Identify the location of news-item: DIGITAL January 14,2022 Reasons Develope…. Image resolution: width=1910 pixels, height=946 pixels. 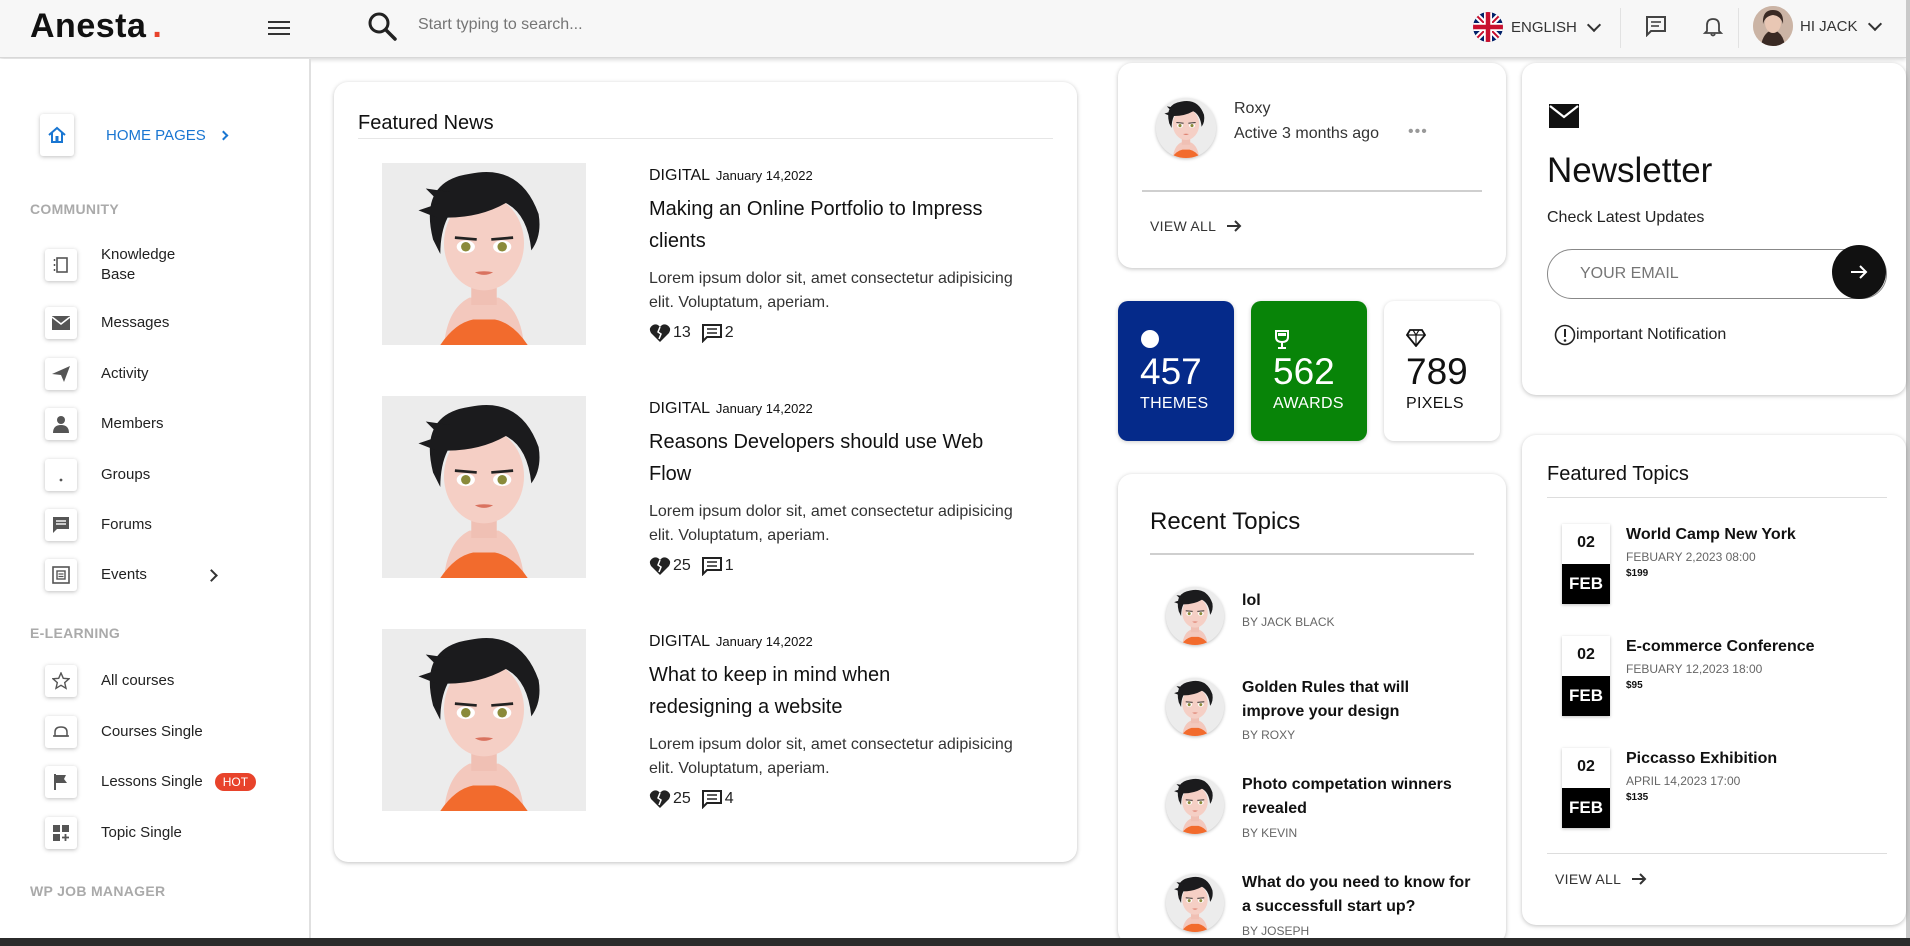
(712, 488).